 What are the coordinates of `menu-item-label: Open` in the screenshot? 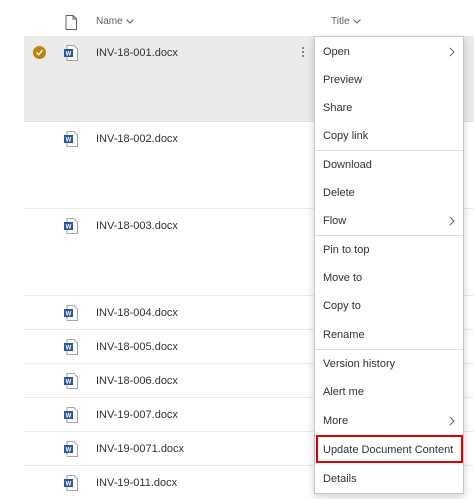 It's located at (336, 52).